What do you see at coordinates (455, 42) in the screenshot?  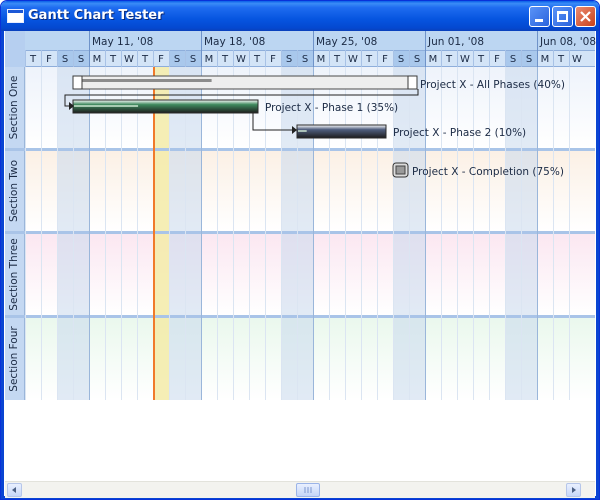 I see `week-label: Jun 01, '08` at bounding box center [455, 42].